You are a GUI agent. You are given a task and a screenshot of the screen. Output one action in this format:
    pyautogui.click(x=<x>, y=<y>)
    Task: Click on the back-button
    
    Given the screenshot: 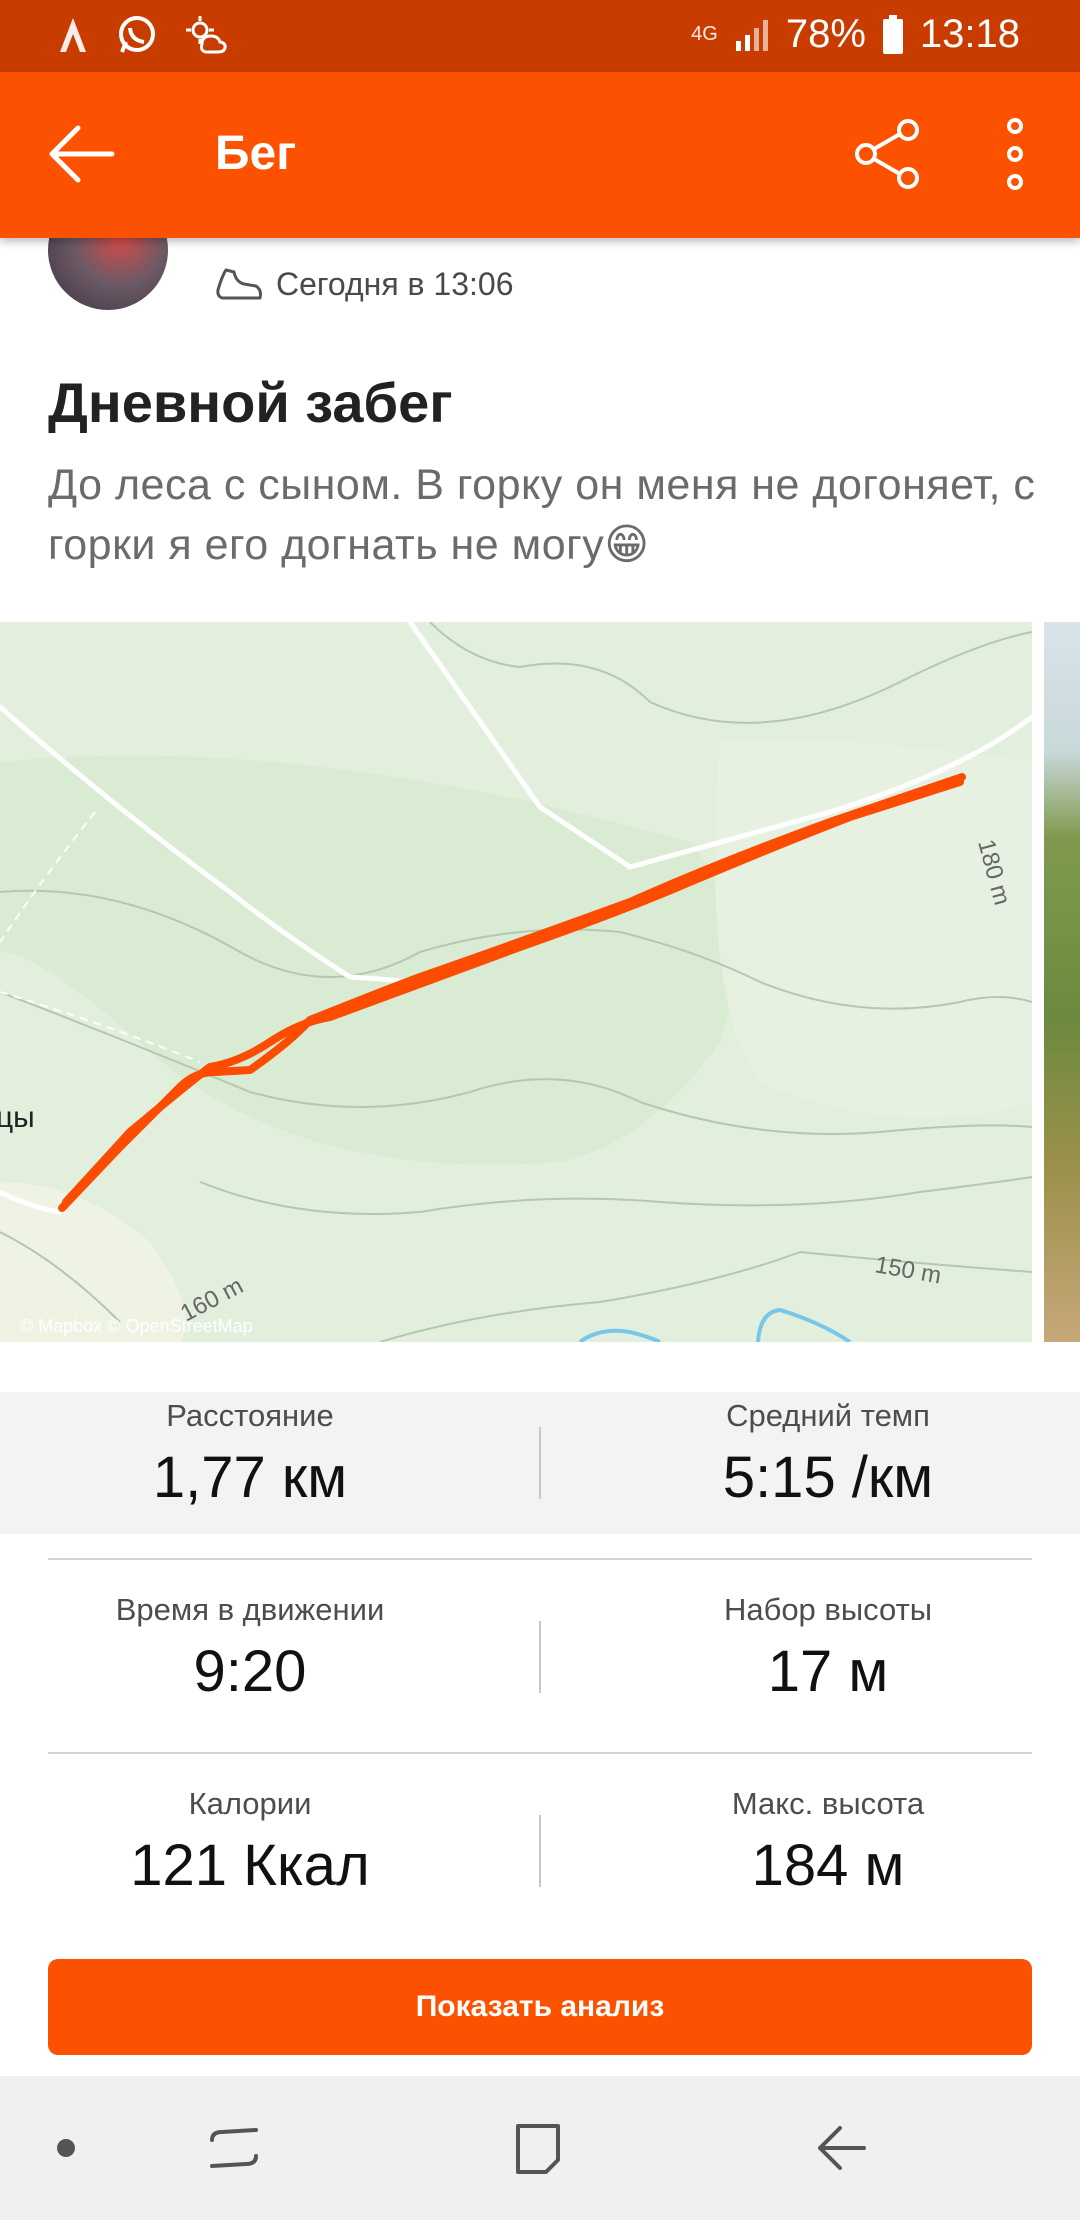 What is the action you would take?
    pyautogui.click(x=82, y=154)
    